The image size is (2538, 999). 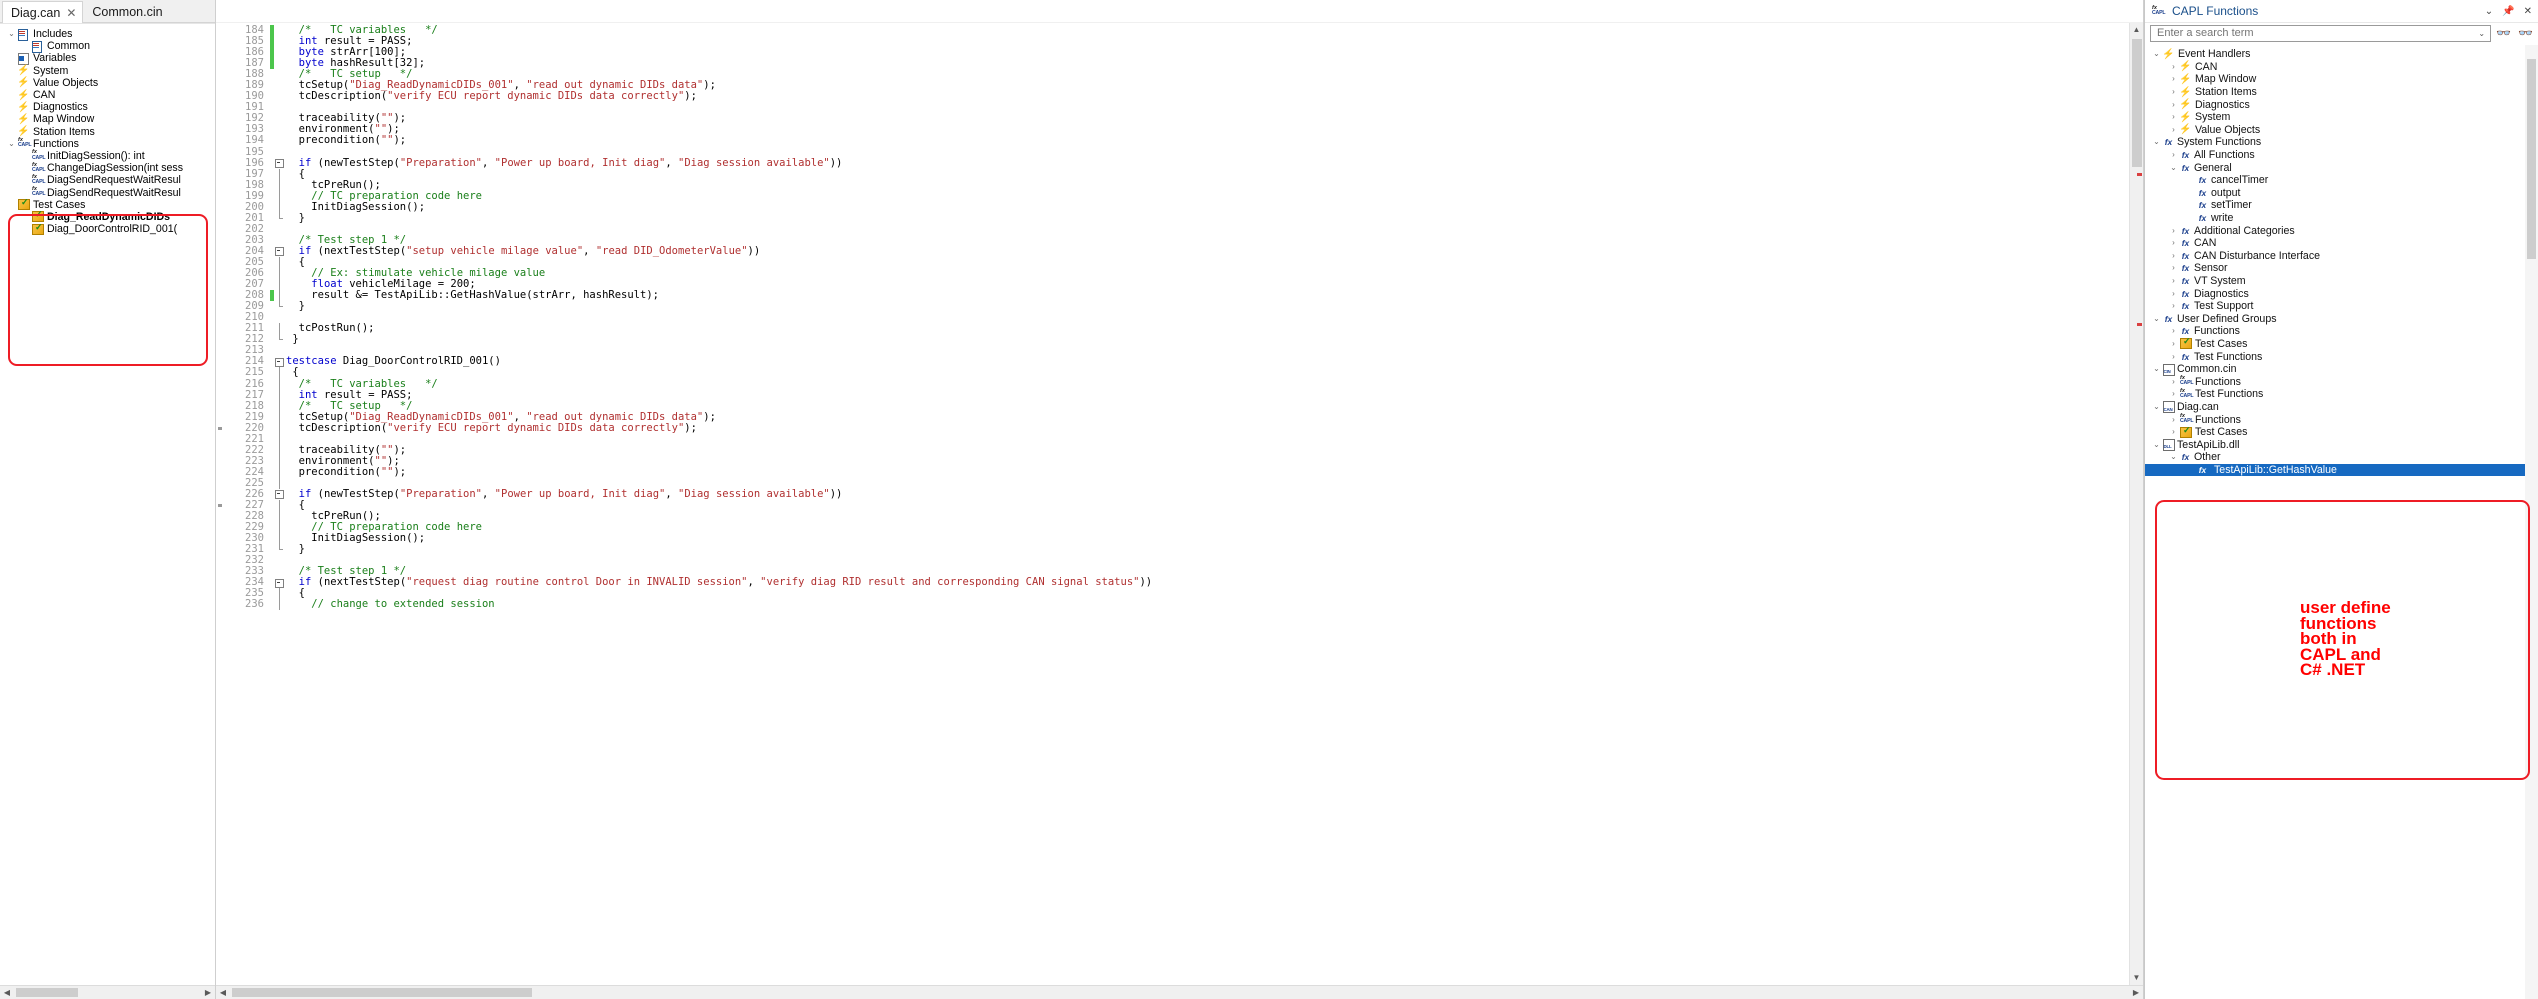 I want to click on tab-diag-can: Diag.can ✕, so click(x=43, y=12).